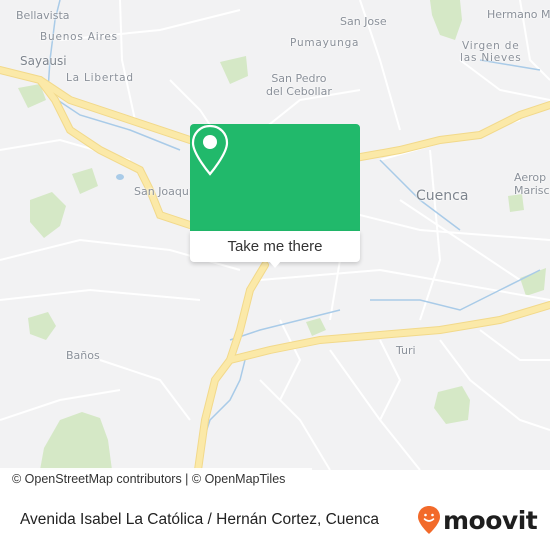 The height and width of the screenshot is (550, 550). Describe the element at coordinates (100, 78) in the screenshot. I see `place-label-la-libertad: La Libertad` at that location.